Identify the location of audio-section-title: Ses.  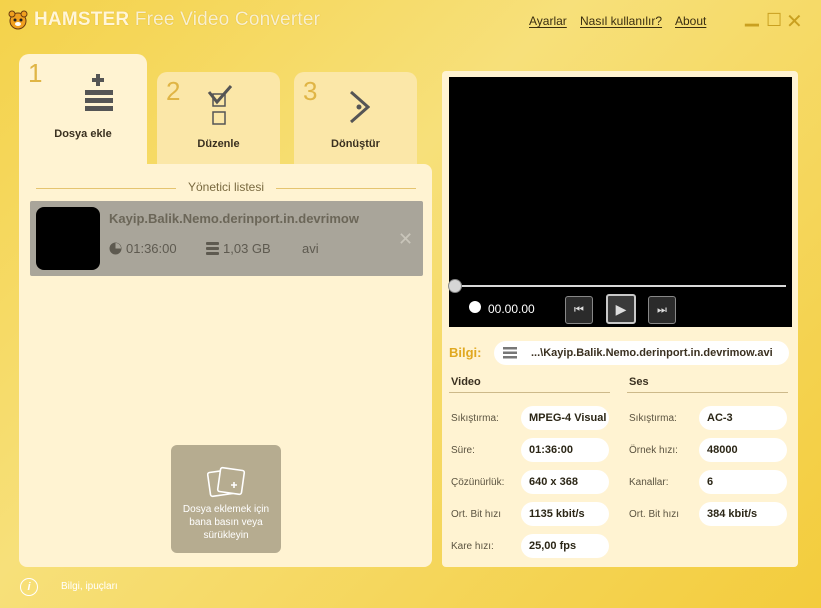
(639, 382).